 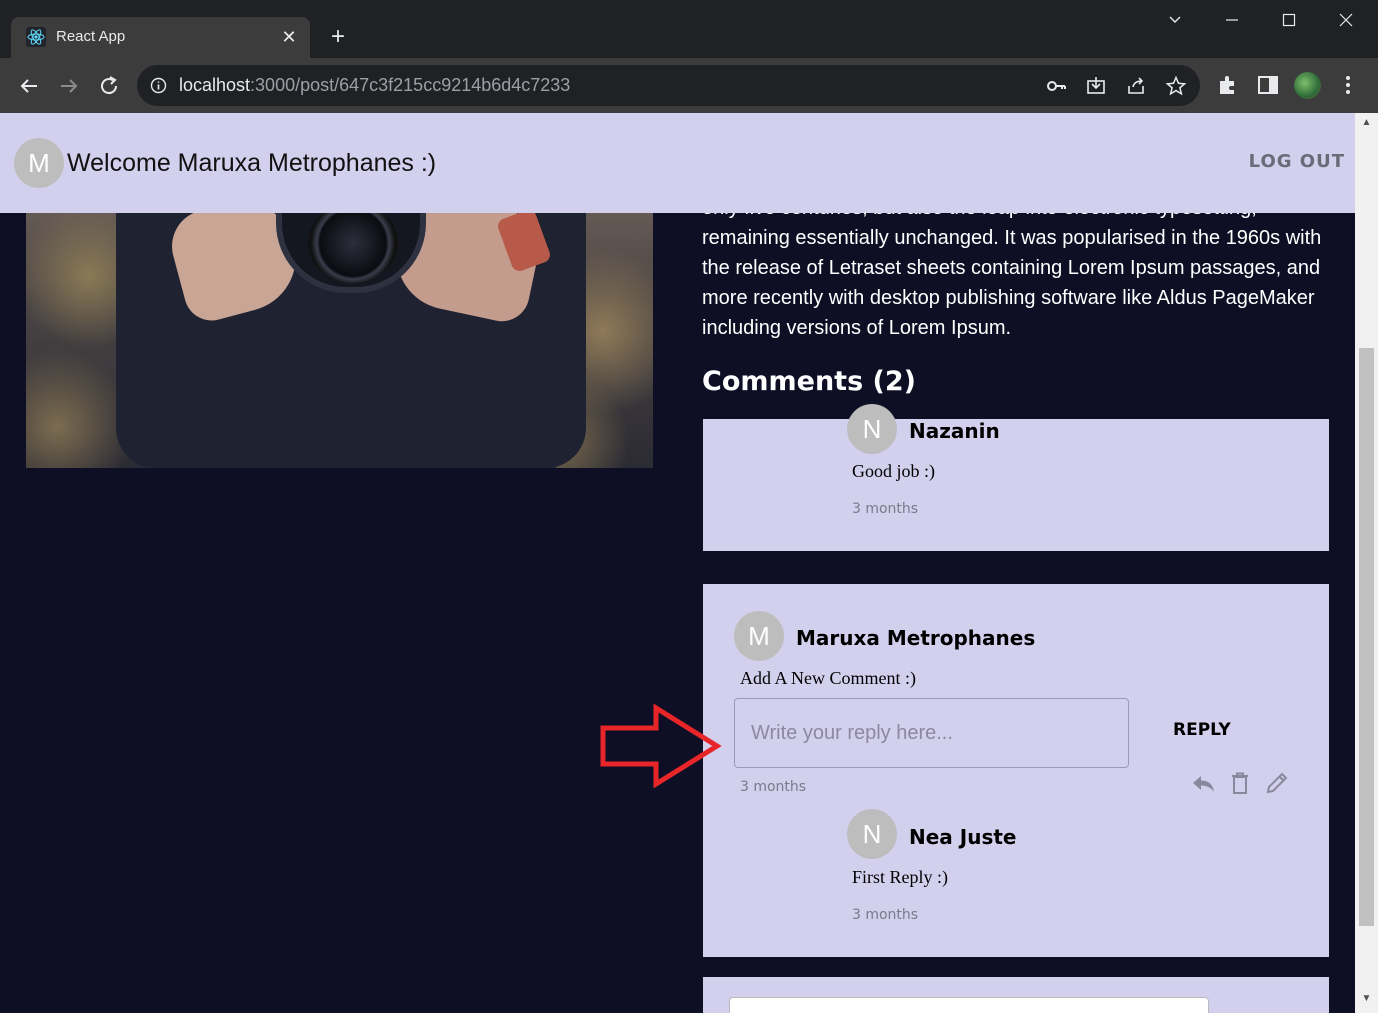 I want to click on react-logo-icon, so click(x=36, y=37).